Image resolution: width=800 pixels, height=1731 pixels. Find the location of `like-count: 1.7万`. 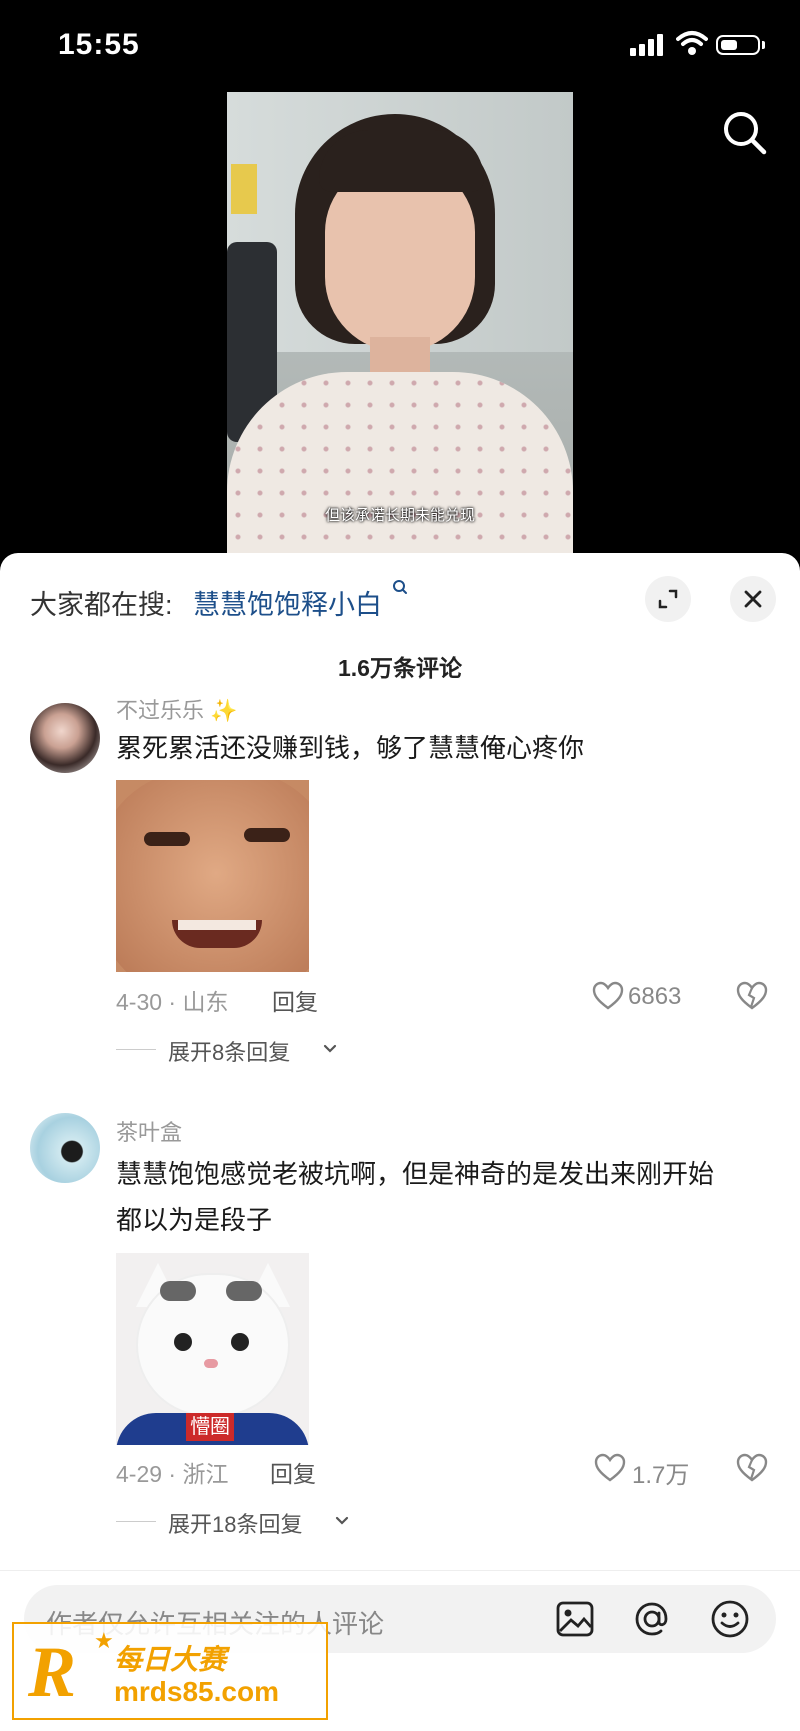

like-count: 1.7万 is located at coordinates (661, 1475).